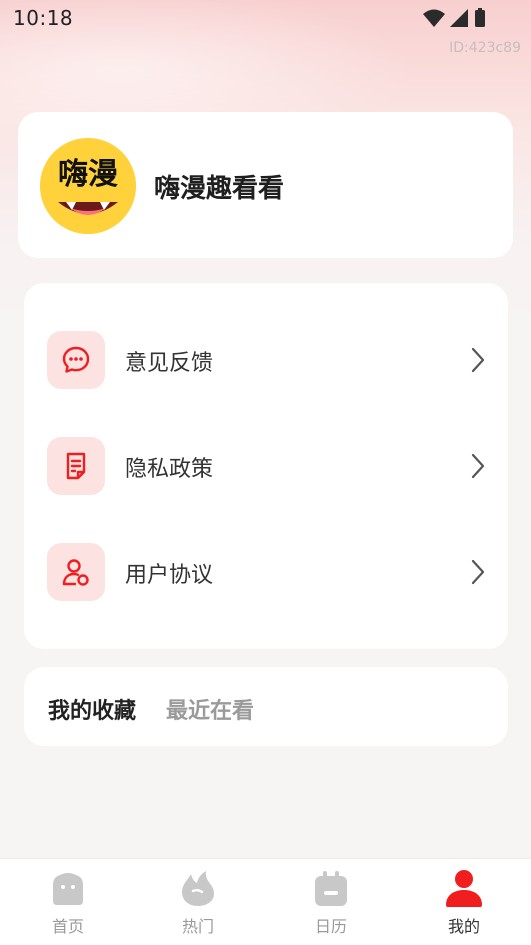 The width and height of the screenshot is (531, 945). I want to click on home-icon, so click(68, 889).